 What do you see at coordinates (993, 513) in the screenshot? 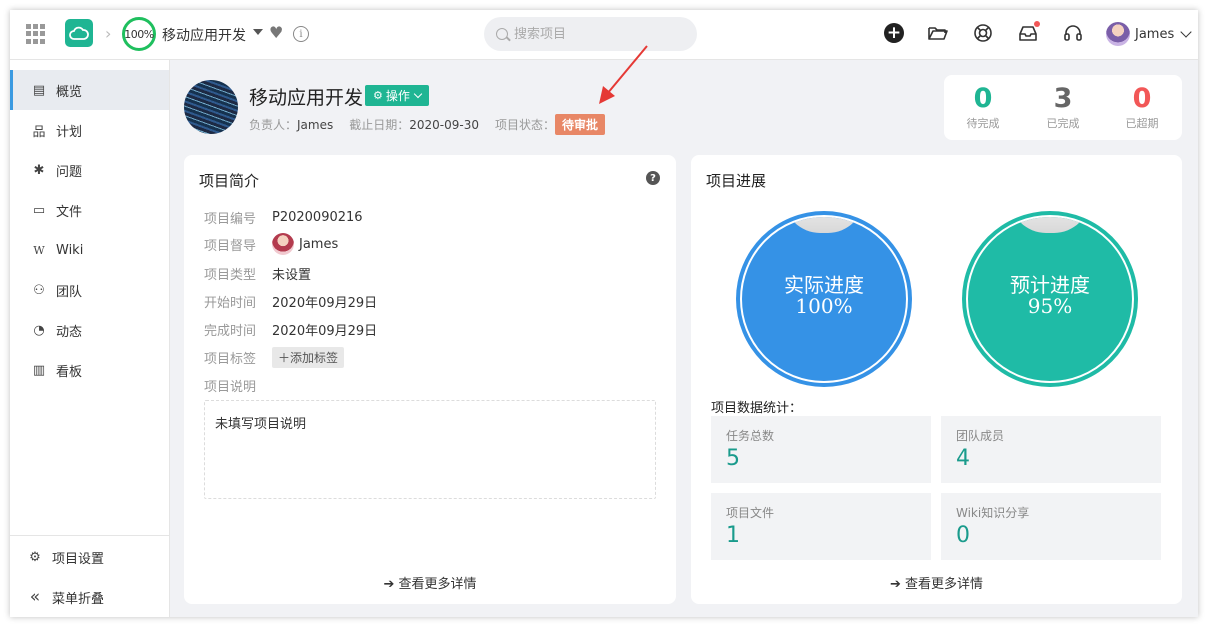
I see `stat-box-label: Wiki知识分享` at bounding box center [993, 513].